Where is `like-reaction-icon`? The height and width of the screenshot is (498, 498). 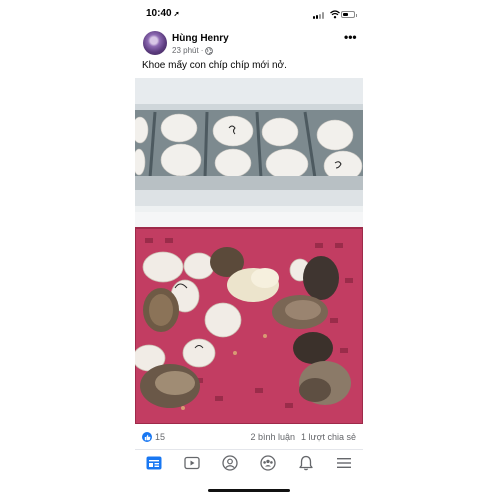
like-reaction-icon is located at coordinates (147, 437).